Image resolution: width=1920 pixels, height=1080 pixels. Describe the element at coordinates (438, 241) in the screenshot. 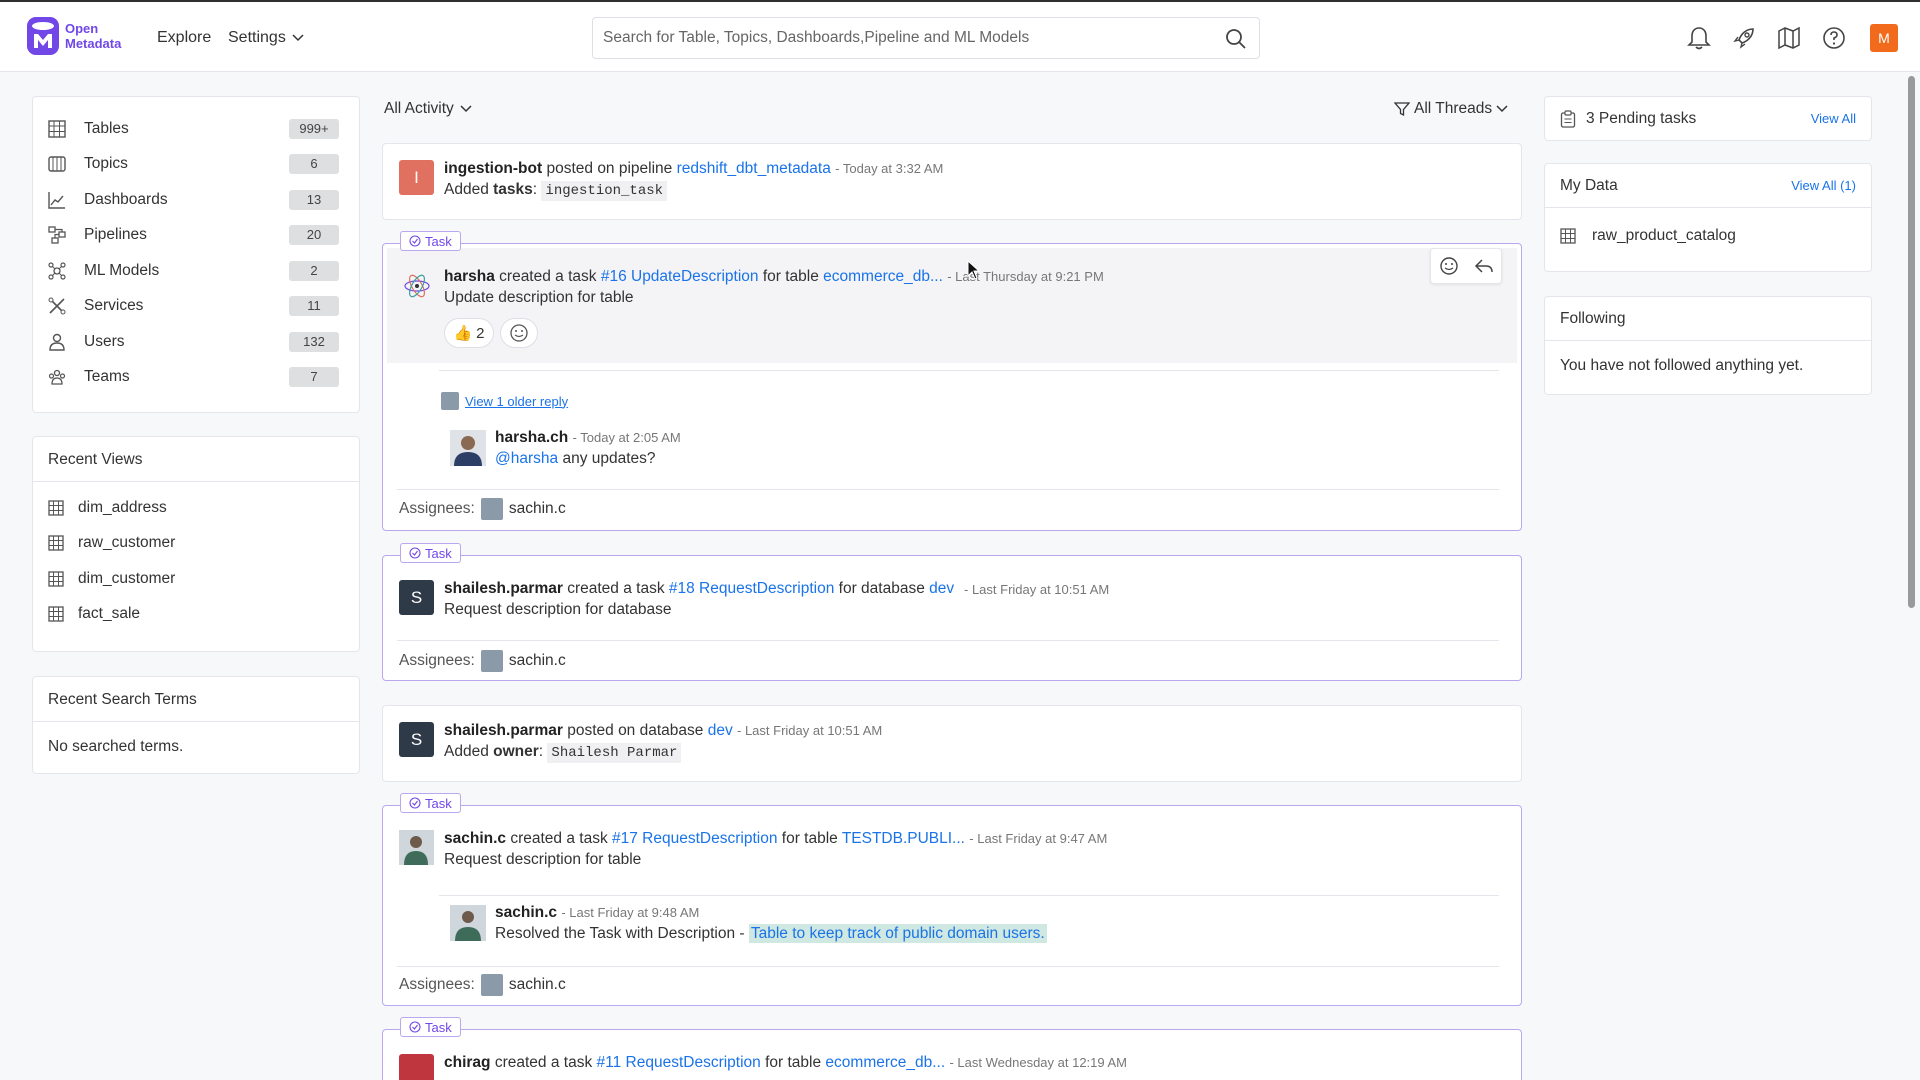

I see `task-tag-label: Task` at that location.